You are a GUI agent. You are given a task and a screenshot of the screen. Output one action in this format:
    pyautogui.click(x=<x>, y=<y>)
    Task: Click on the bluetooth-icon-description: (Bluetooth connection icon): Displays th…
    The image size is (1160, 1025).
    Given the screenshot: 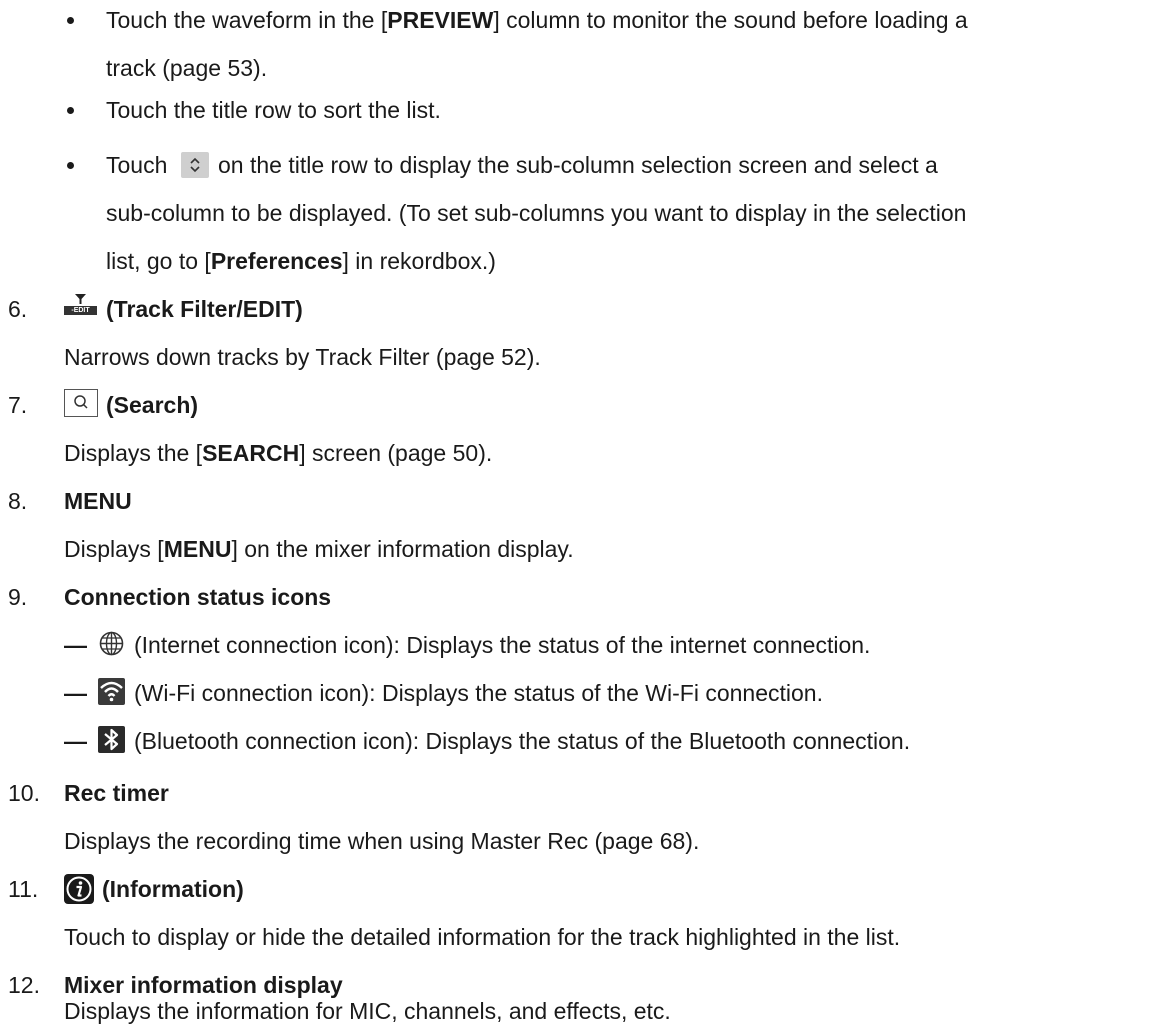 What is the action you would take?
    pyautogui.click(x=522, y=741)
    